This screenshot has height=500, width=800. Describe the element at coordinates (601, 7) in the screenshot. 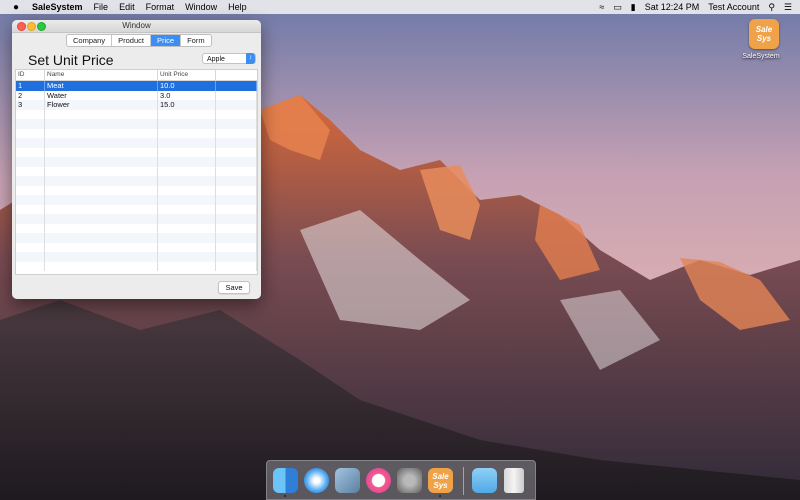

I see `wifi-icon: ≈` at that location.